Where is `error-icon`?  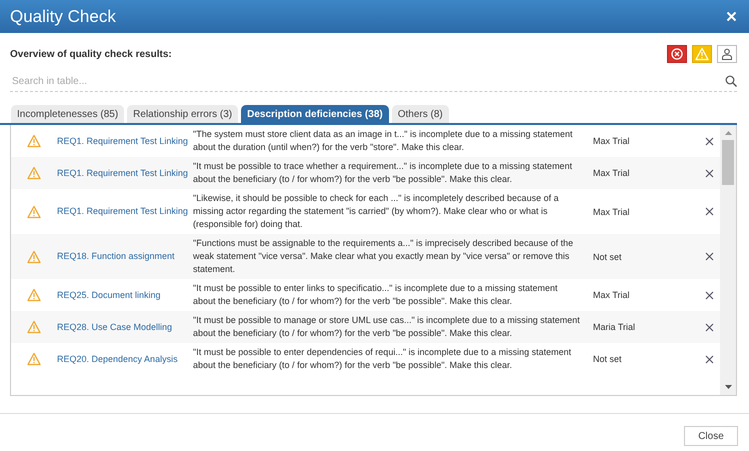
error-icon is located at coordinates (677, 54).